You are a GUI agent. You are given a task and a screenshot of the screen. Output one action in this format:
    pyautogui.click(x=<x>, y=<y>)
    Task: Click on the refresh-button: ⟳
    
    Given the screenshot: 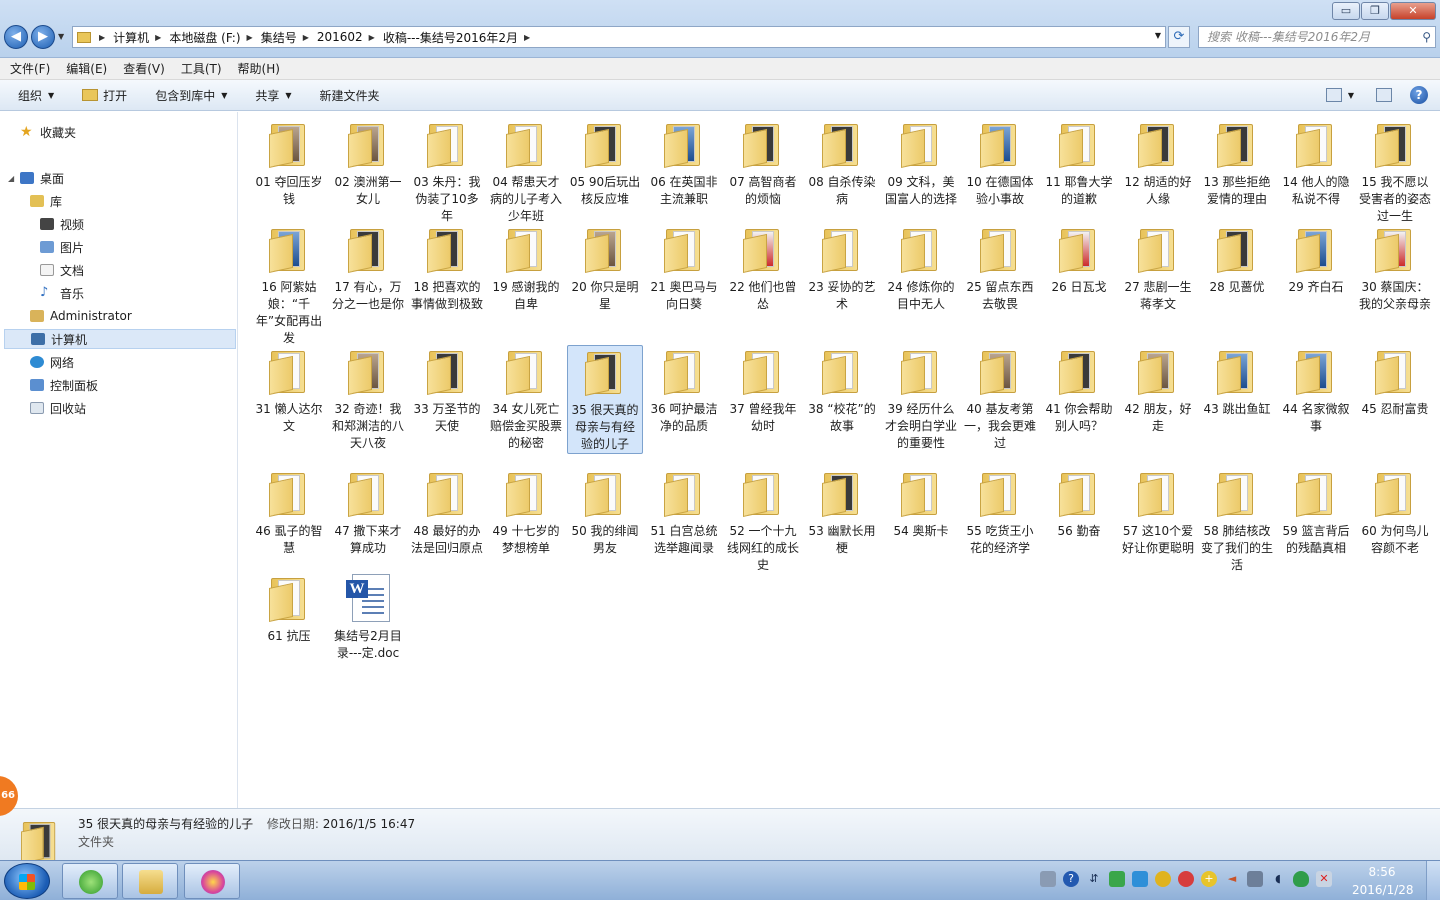 What is the action you would take?
    pyautogui.click(x=1179, y=37)
    